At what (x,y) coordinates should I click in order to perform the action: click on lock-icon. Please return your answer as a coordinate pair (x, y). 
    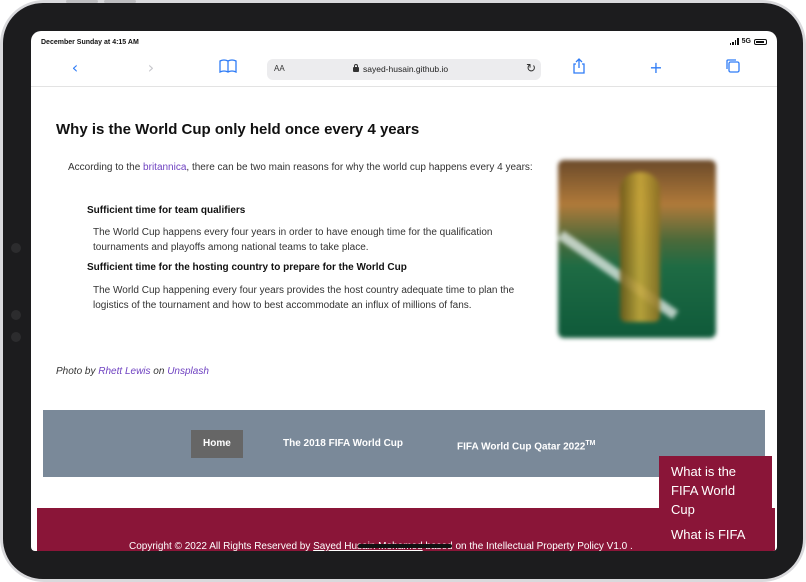
    Looking at the image, I should click on (356, 68).